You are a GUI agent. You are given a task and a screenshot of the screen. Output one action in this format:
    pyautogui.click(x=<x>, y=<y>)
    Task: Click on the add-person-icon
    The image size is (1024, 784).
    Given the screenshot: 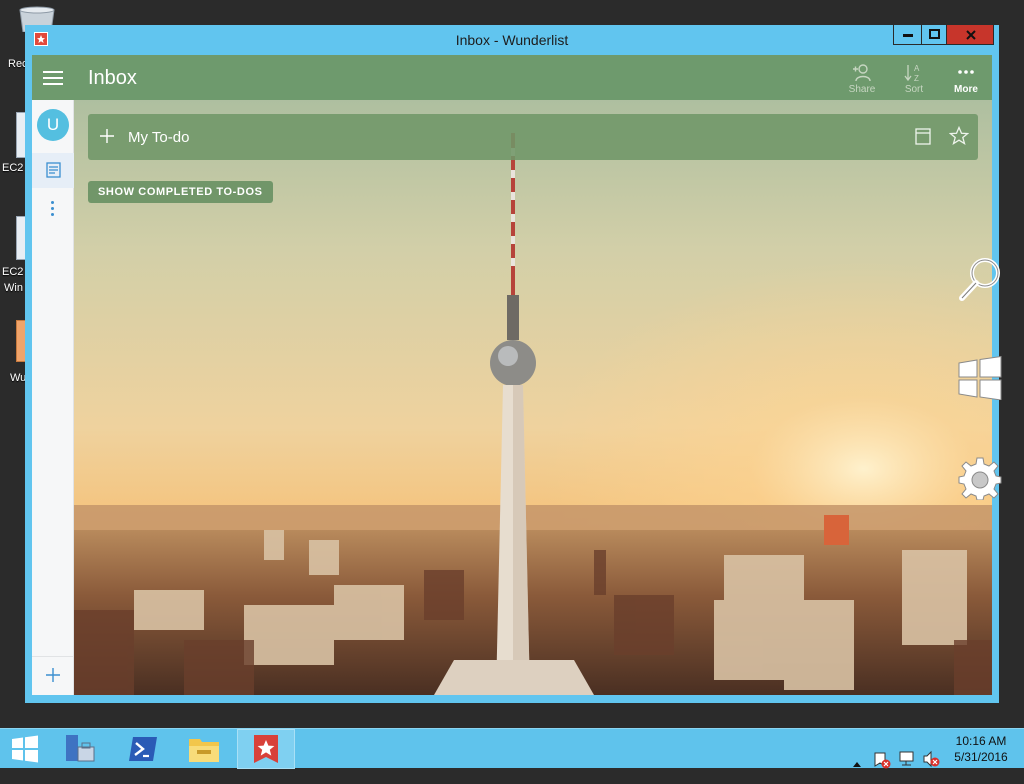 What is the action you would take?
    pyautogui.click(x=862, y=73)
    